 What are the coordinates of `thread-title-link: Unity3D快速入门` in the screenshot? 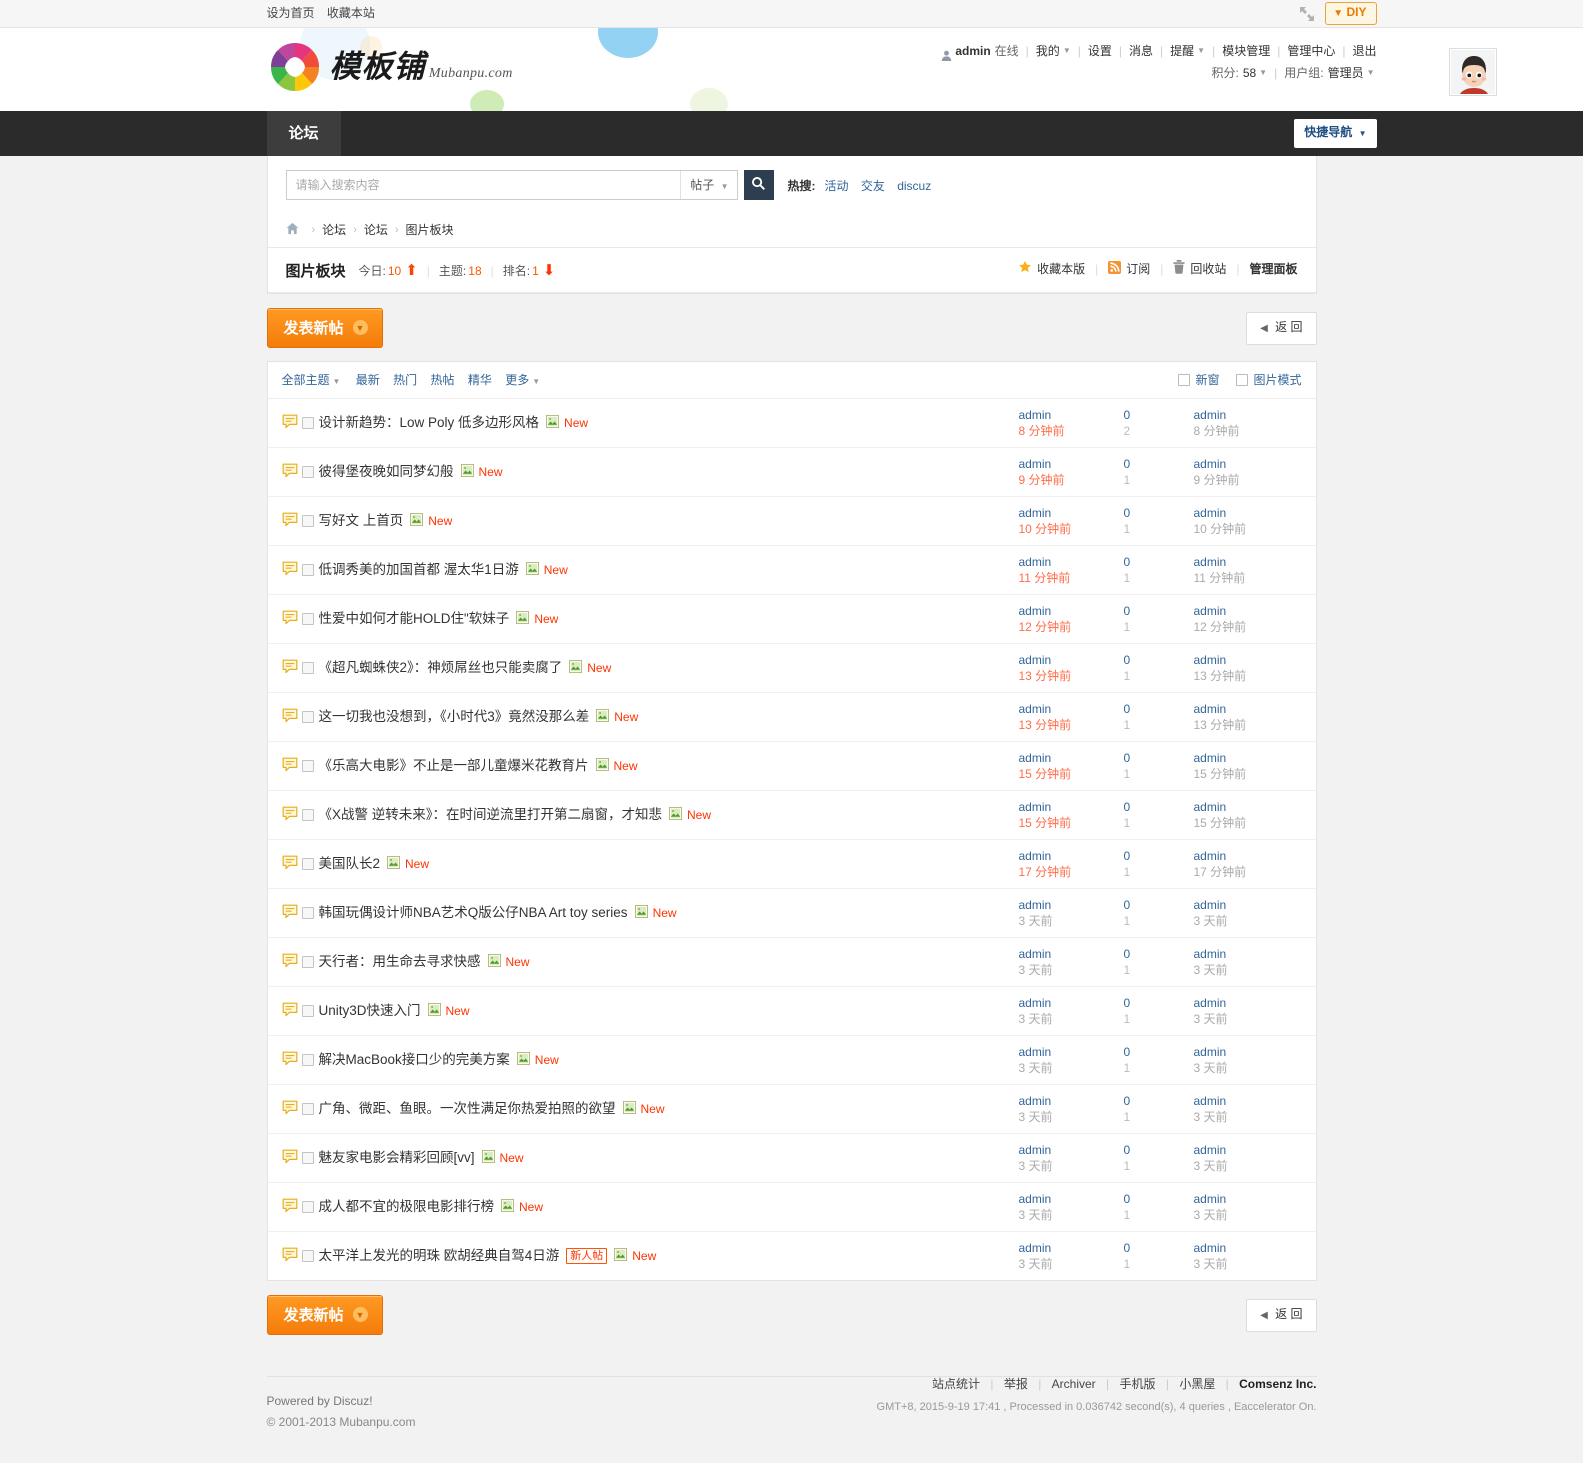 It's located at (370, 1011).